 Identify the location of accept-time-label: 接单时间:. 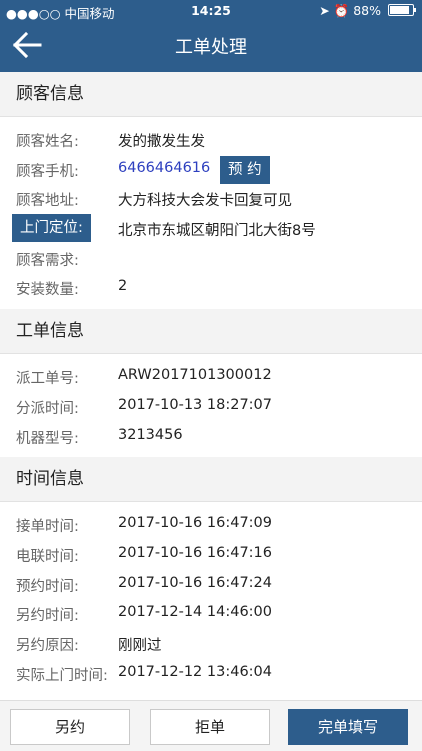
(47, 527).